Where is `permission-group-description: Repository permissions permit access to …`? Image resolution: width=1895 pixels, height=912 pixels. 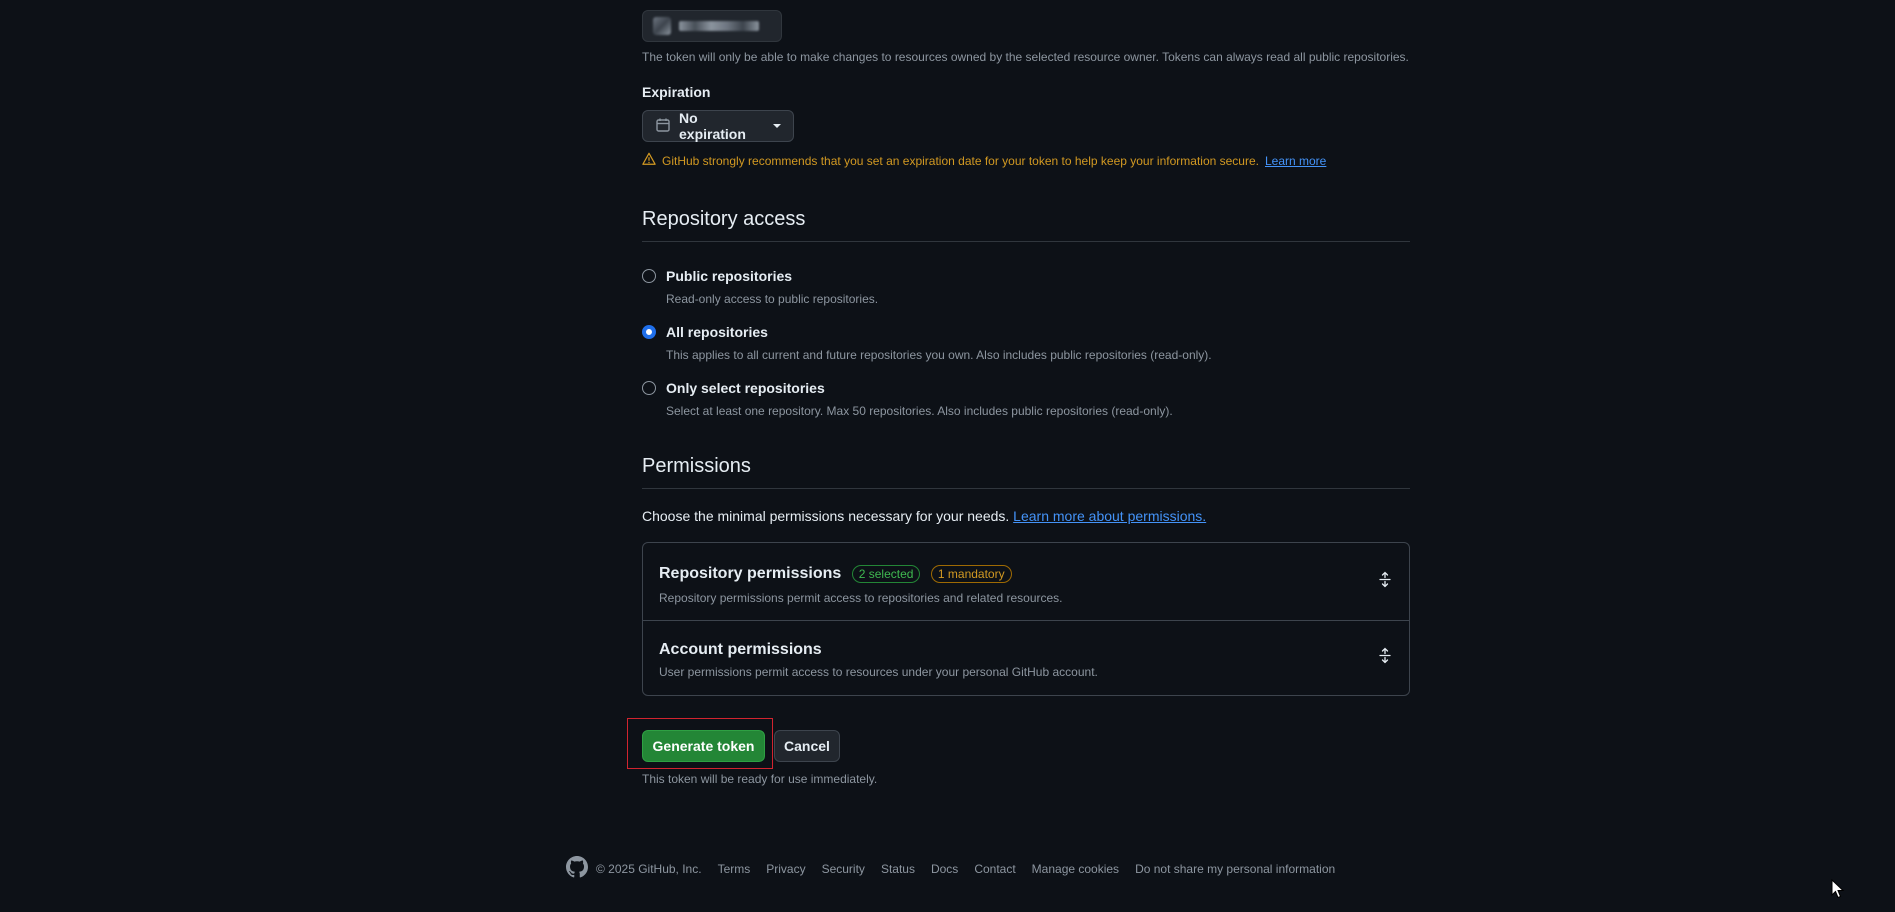 permission-group-description: Repository permissions permit access to … is located at coordinates (861, 598).